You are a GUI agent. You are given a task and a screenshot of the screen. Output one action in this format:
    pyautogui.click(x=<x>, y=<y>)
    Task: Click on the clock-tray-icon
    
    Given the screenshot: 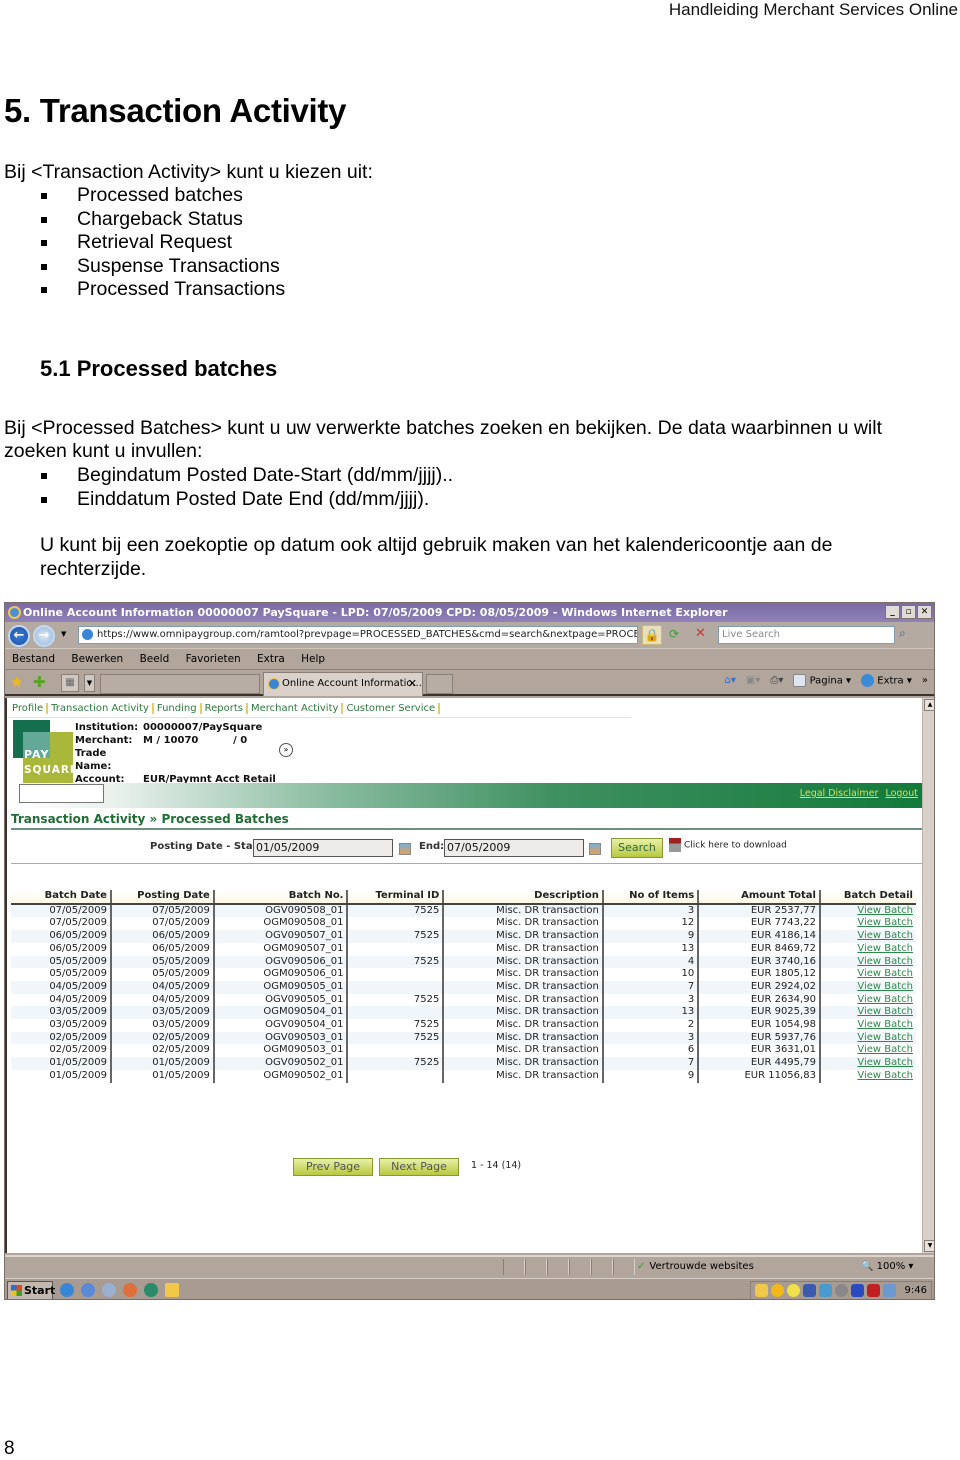 What is the action you would take?
    pyautogui.click(x=761, y=1290)
    